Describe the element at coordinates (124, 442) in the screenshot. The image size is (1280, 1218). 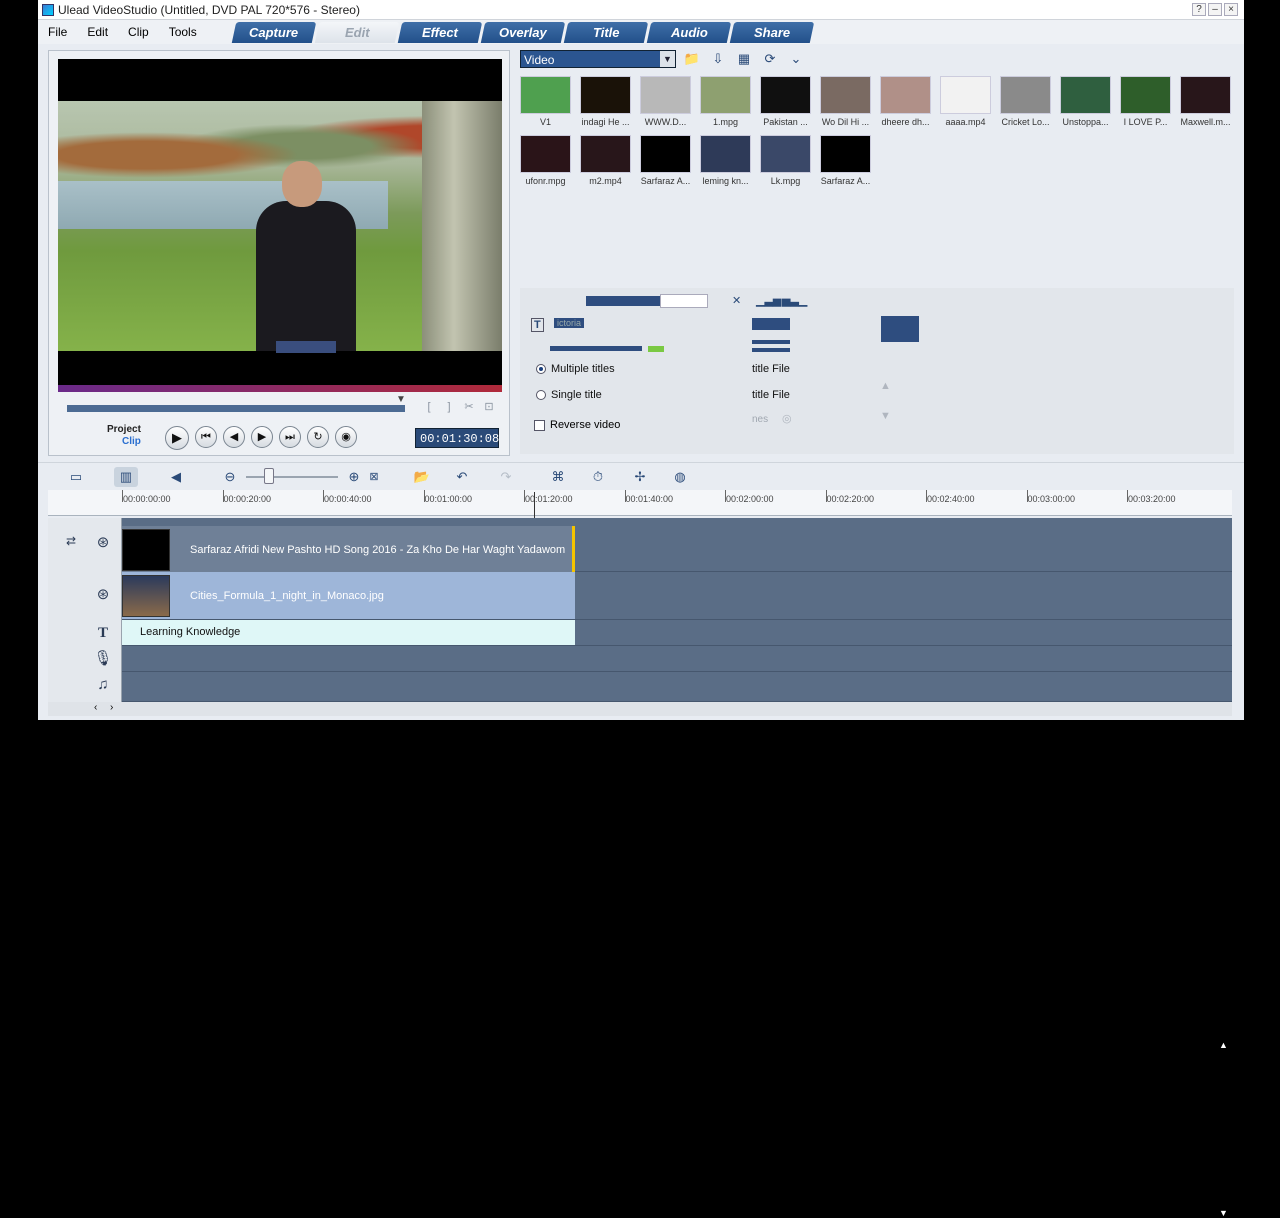
I see `mode-clip: Clip` at that location.